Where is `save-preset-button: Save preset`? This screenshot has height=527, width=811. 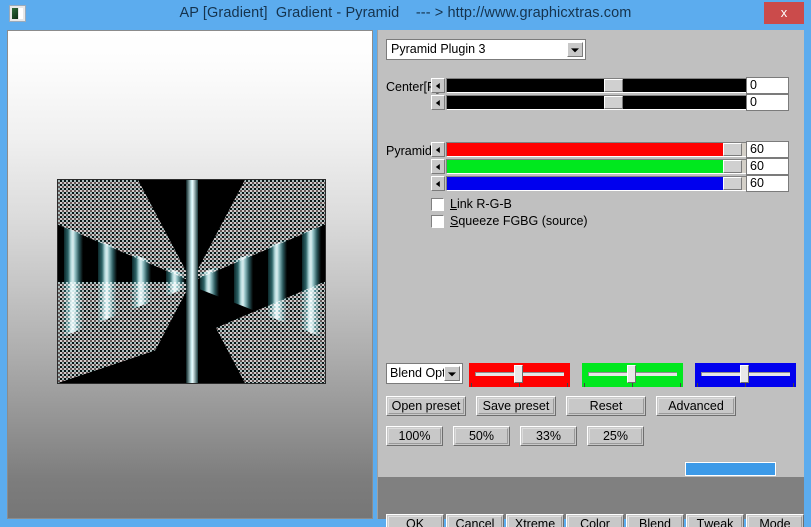
save-preset-button: Save preset is located at coordinates (516, 406).